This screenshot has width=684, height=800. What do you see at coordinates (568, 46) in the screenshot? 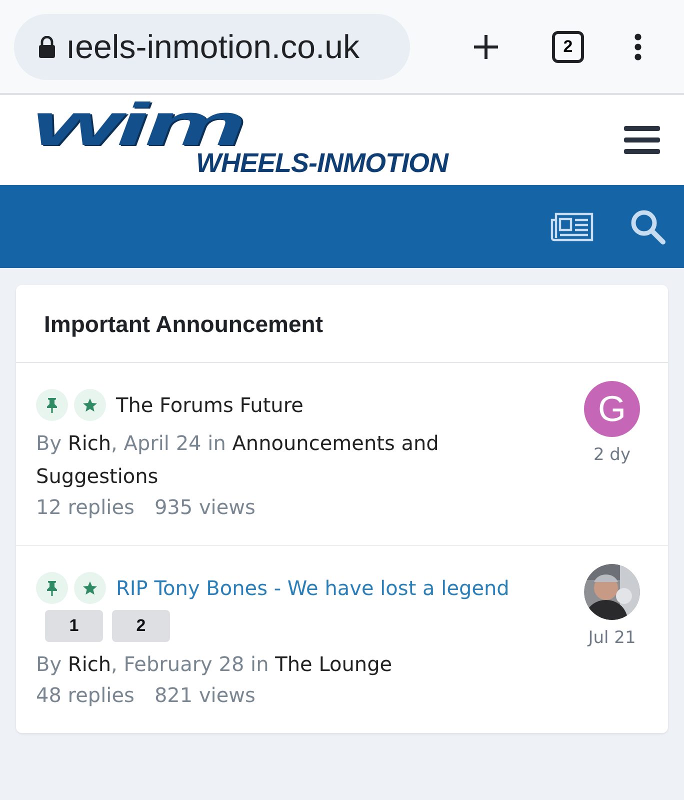
I see `tab-count-button: 2` at bounding box center [568, 46].